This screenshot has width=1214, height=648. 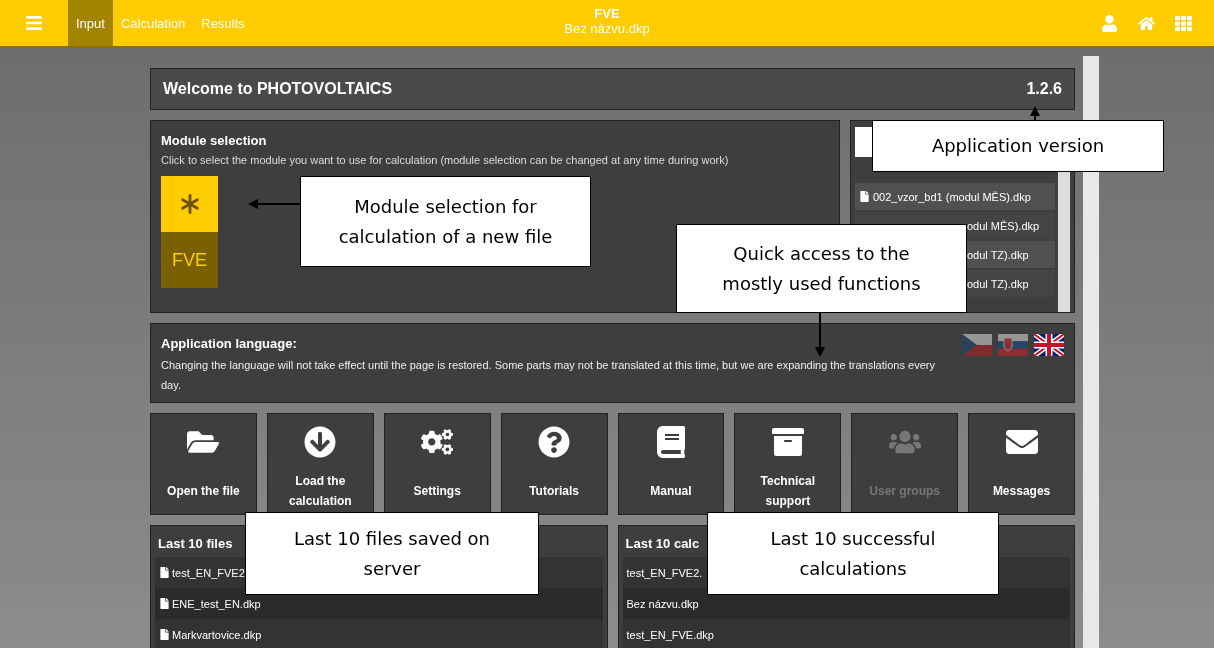 What do you see at coordinates (195, 543) in the screenshot?
I see `panel-title: Last 10 files` at bounding box center [195, 543].